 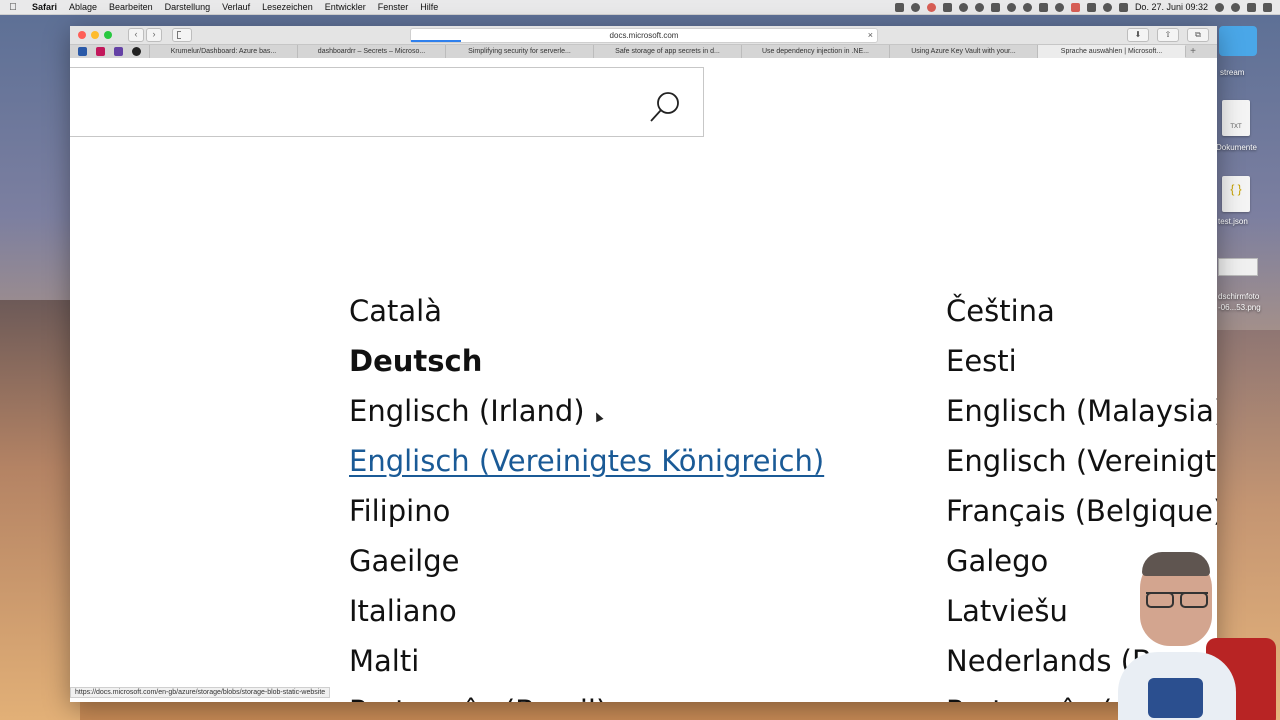 What do you see at coordinates (182, 35) in the screenshot?
I see `sidebar-toggle-icon` at bounding box center [182, 35].